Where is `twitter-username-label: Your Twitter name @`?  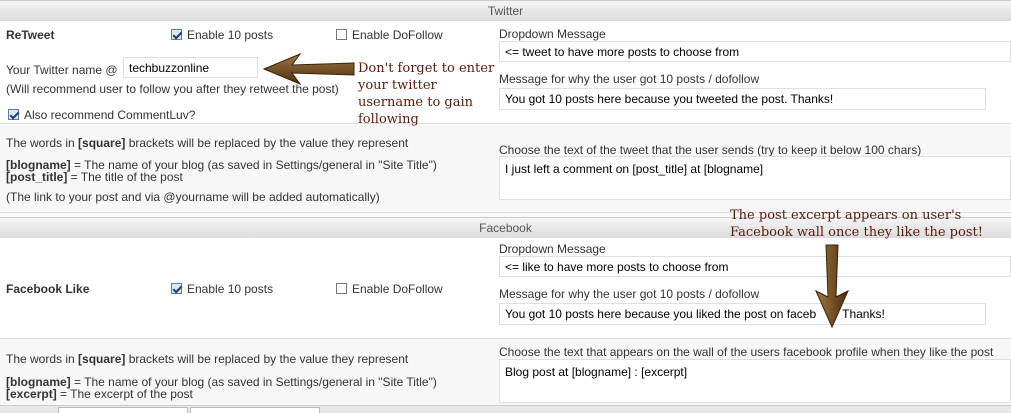 twitter-username-label: Your Twitter name @ is located at coordinates (62, 70).